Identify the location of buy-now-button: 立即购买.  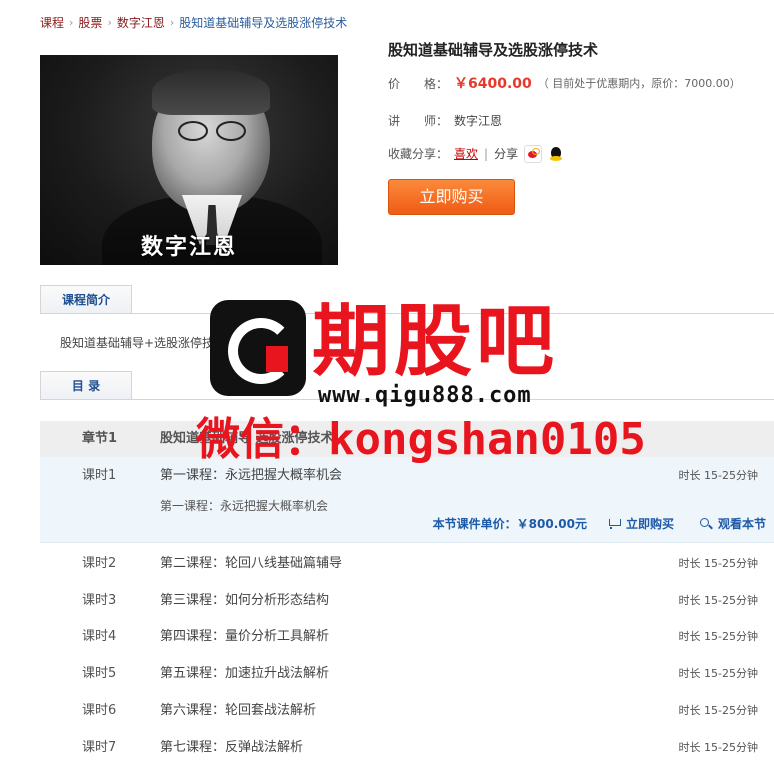
(451, 197).